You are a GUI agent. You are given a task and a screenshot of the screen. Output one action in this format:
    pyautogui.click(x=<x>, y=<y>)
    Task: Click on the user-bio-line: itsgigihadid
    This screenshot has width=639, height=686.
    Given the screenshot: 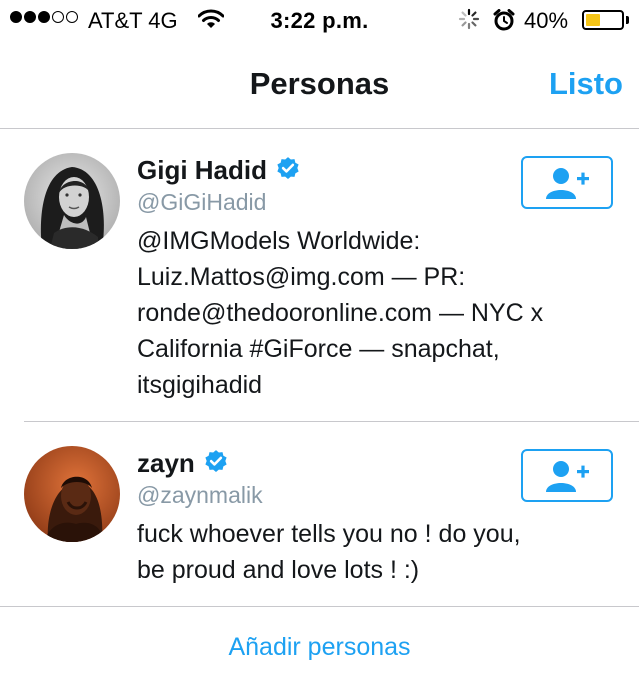 What is the action you would take?
    pyautogui.click(x=200, y=385)
    